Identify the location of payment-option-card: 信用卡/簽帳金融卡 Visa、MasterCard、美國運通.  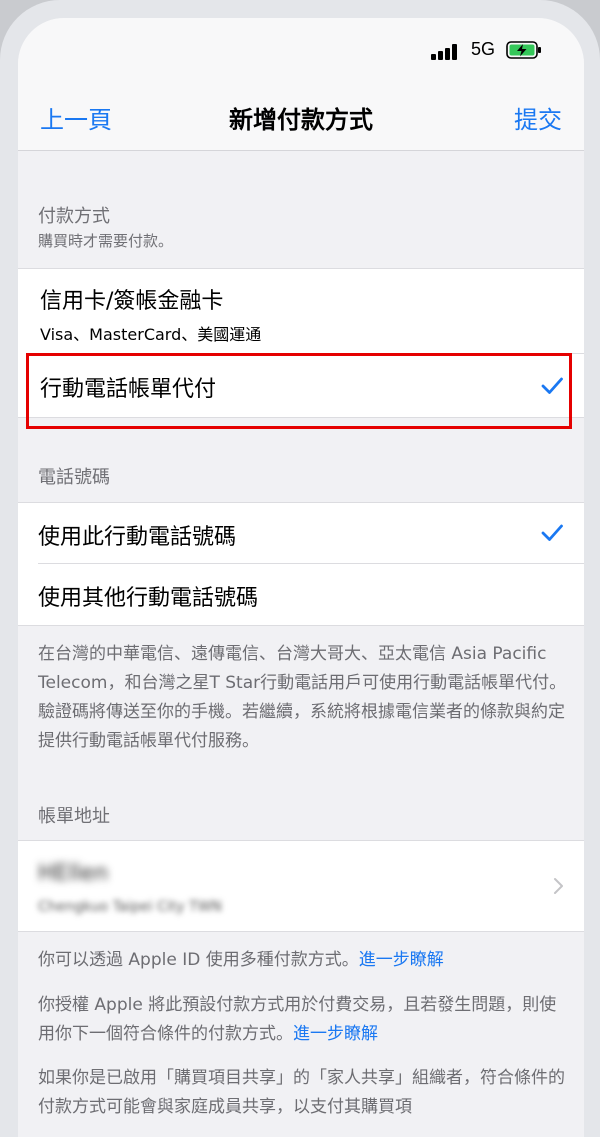
(301, 311).